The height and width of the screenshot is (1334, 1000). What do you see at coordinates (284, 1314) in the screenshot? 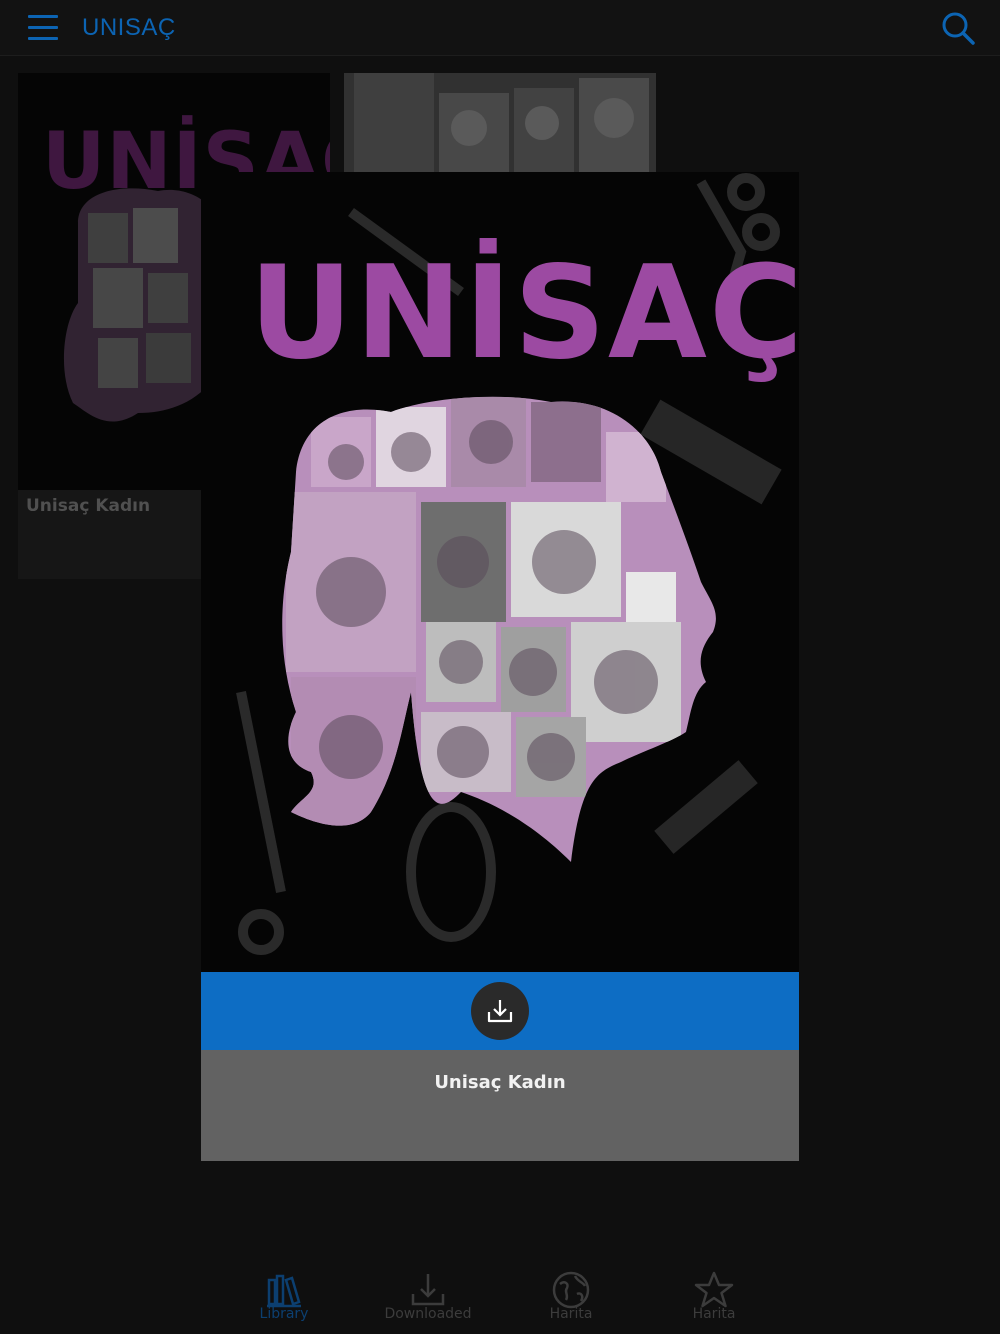
I see `nav-label-library: Library` at bounding box center [284, 1314].